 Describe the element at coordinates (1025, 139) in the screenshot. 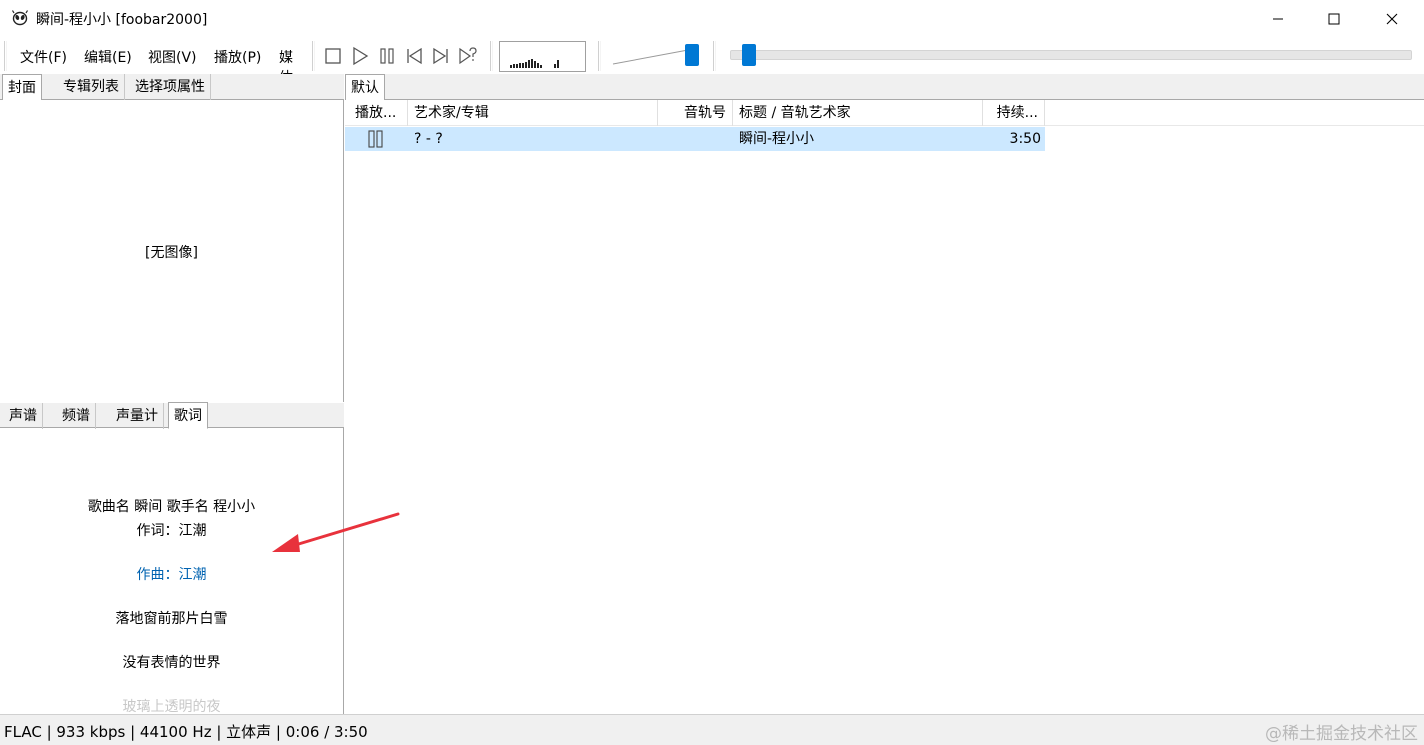

I see `cell-duration: 3:50` at that location.